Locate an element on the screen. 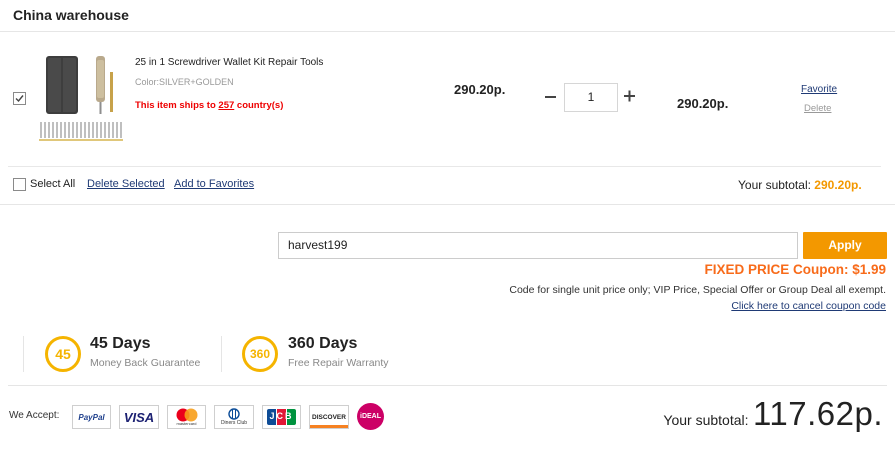  diners-club-text: Diners Club is located at coordinates (234, 423).